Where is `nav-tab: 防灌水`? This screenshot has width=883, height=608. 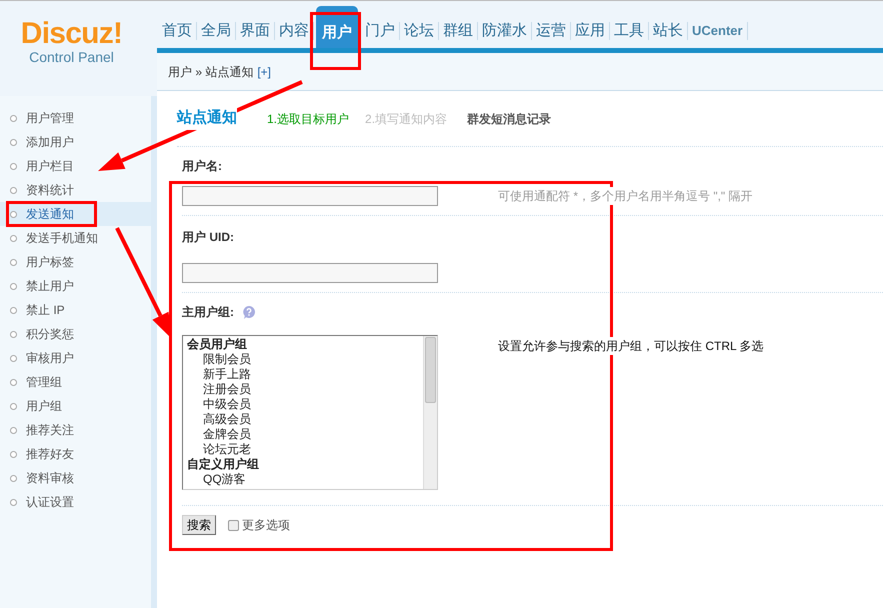 nav-tab: 防灌水 is located at coordinates (504, 31).